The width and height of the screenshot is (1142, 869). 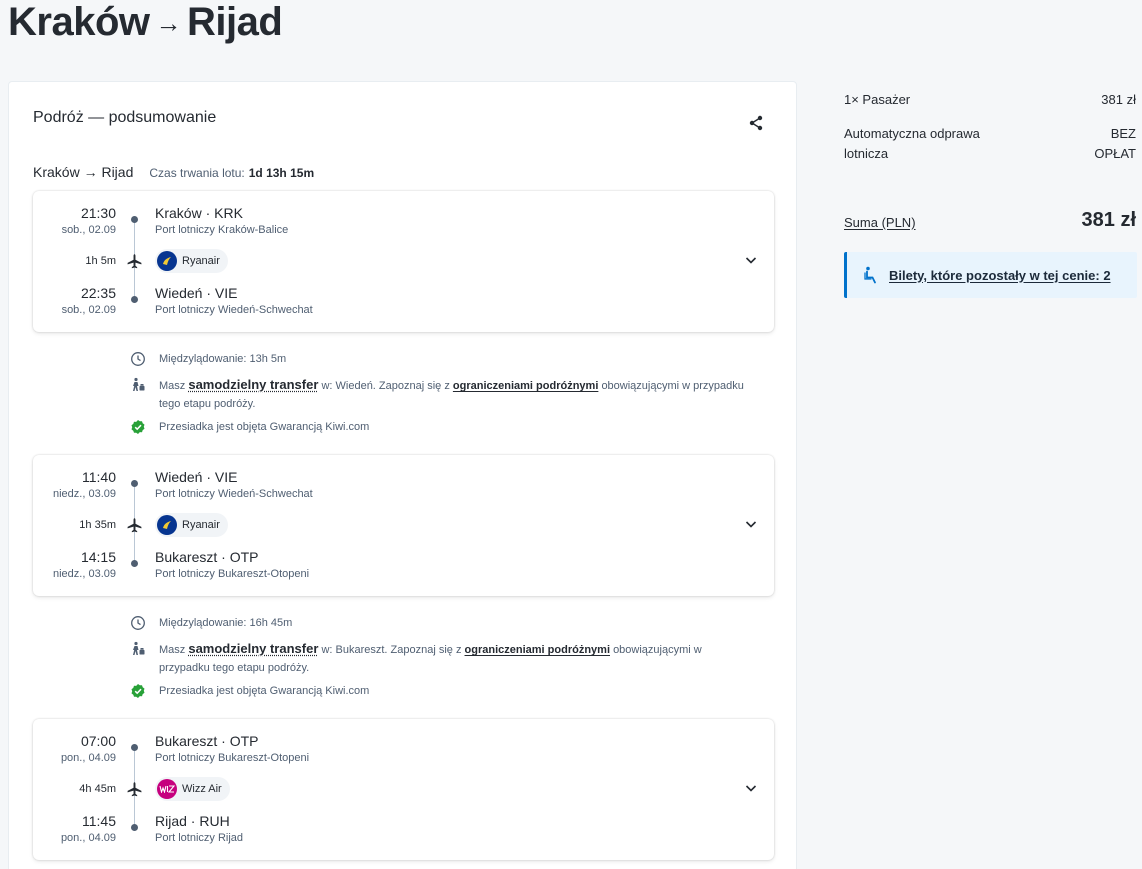 What do you see at coordinates (196, 293) in the screenshot?
I see `arrival-place: Wiedeń · VIE` at bounding box center [196, 293].